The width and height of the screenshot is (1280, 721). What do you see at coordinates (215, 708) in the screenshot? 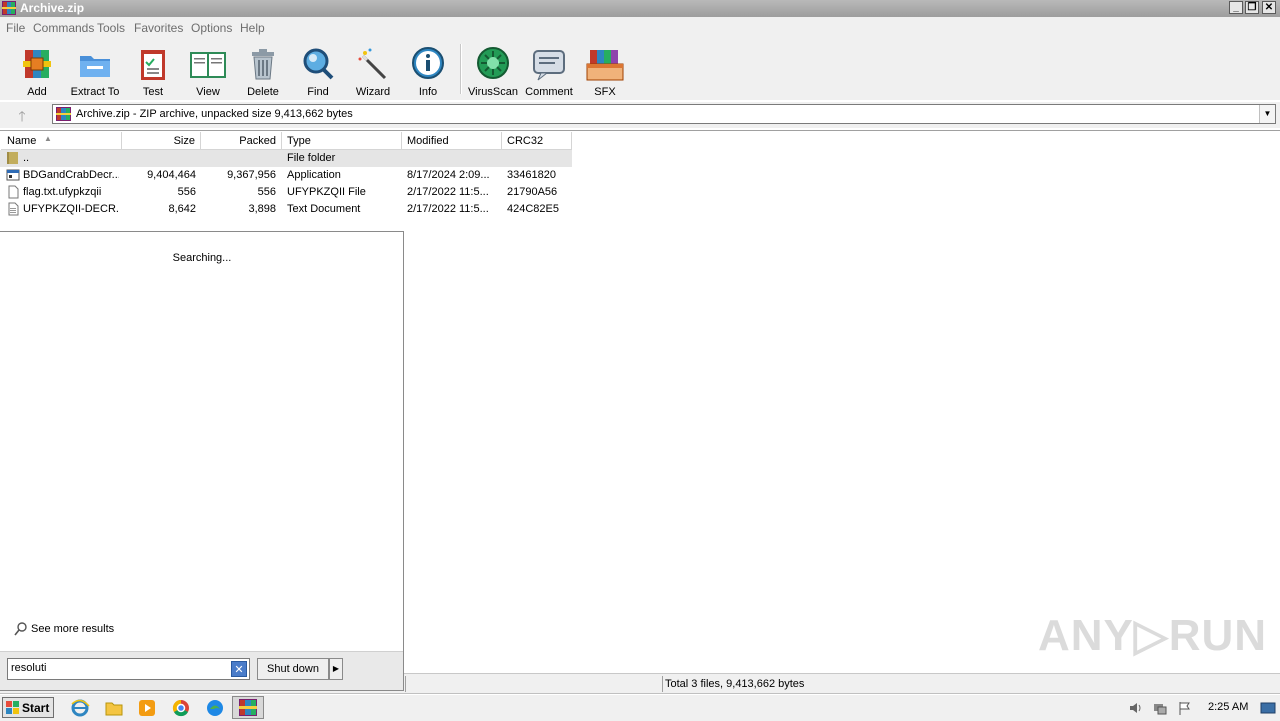
I see `edge-icon` at bounding box center [215, 708].